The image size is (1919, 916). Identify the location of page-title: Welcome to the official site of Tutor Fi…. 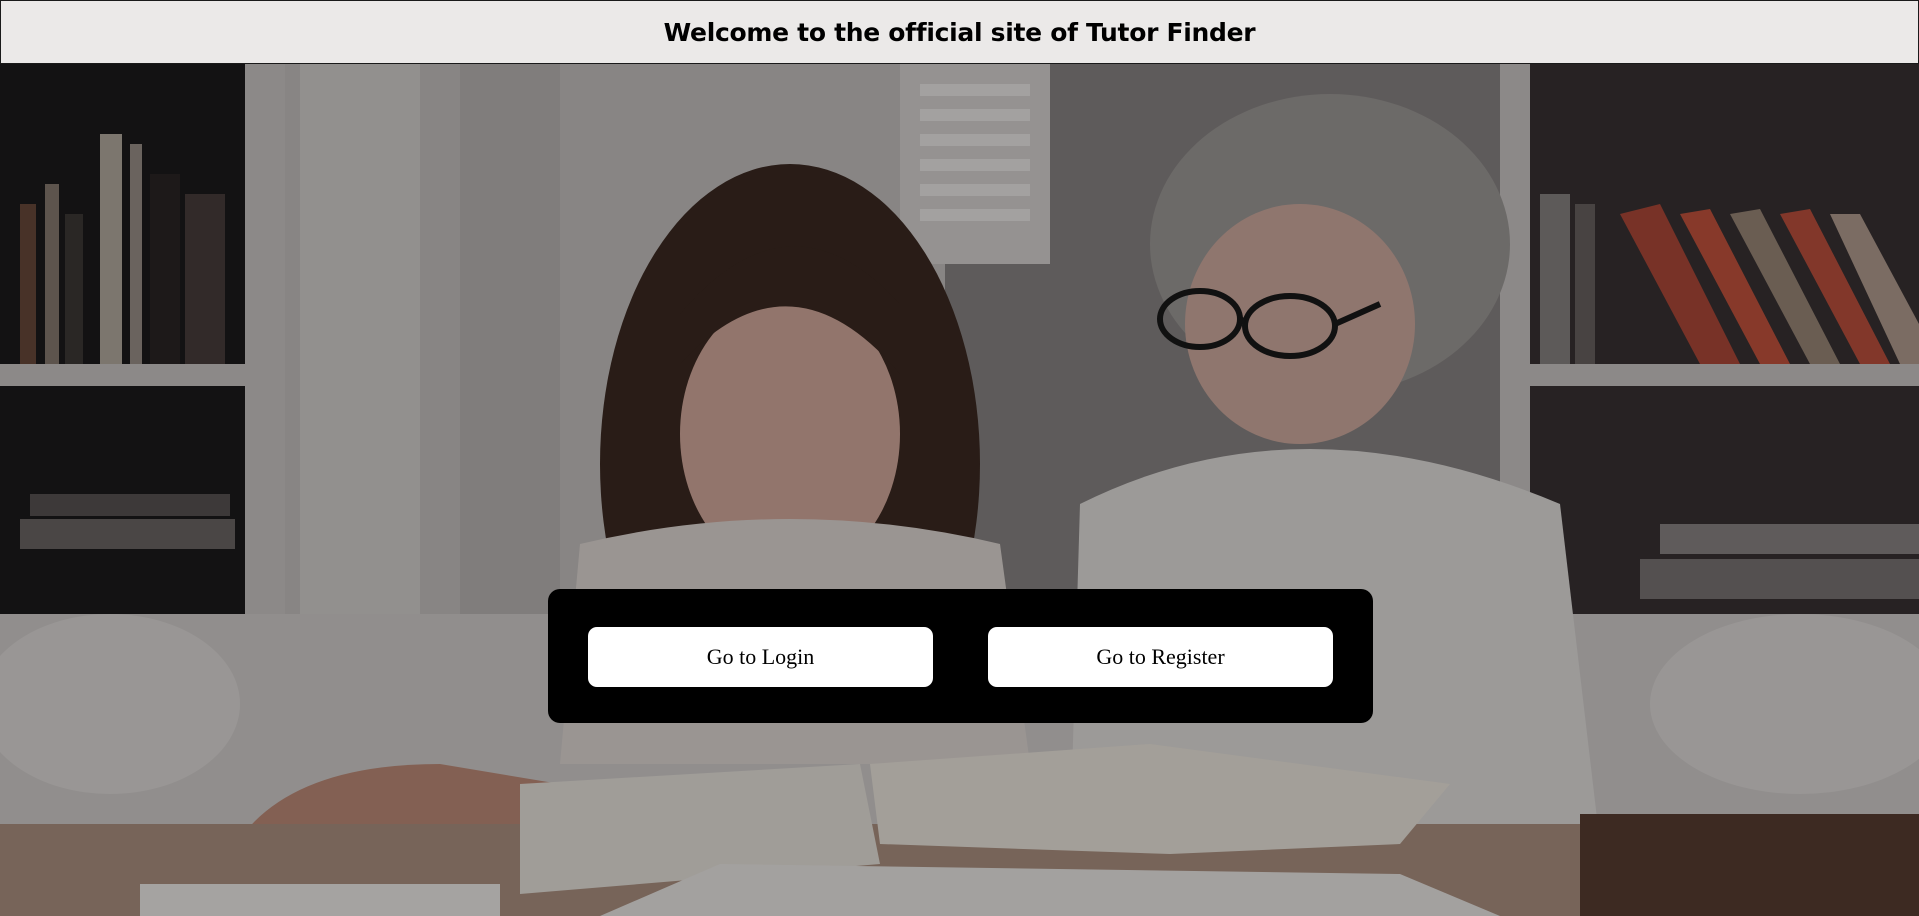
(959, 32).